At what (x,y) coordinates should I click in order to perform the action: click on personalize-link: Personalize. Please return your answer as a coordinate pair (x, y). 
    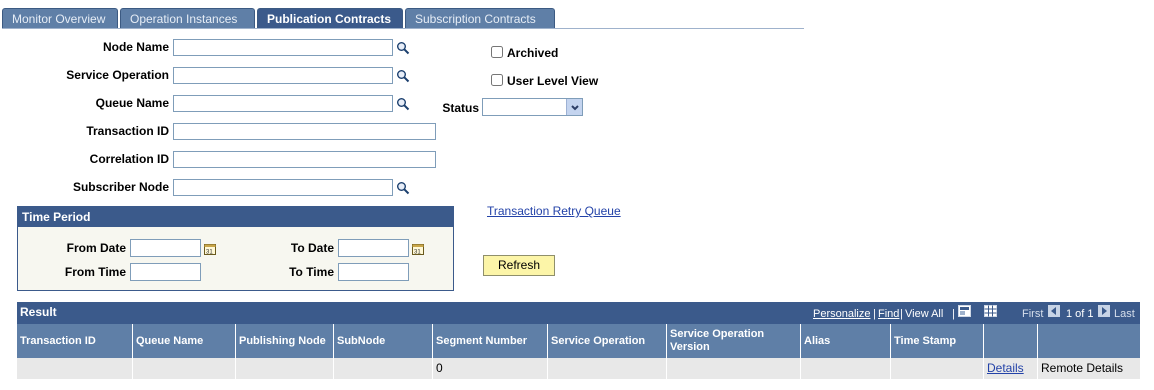
    Looking at the image, I should click on (841, 314).